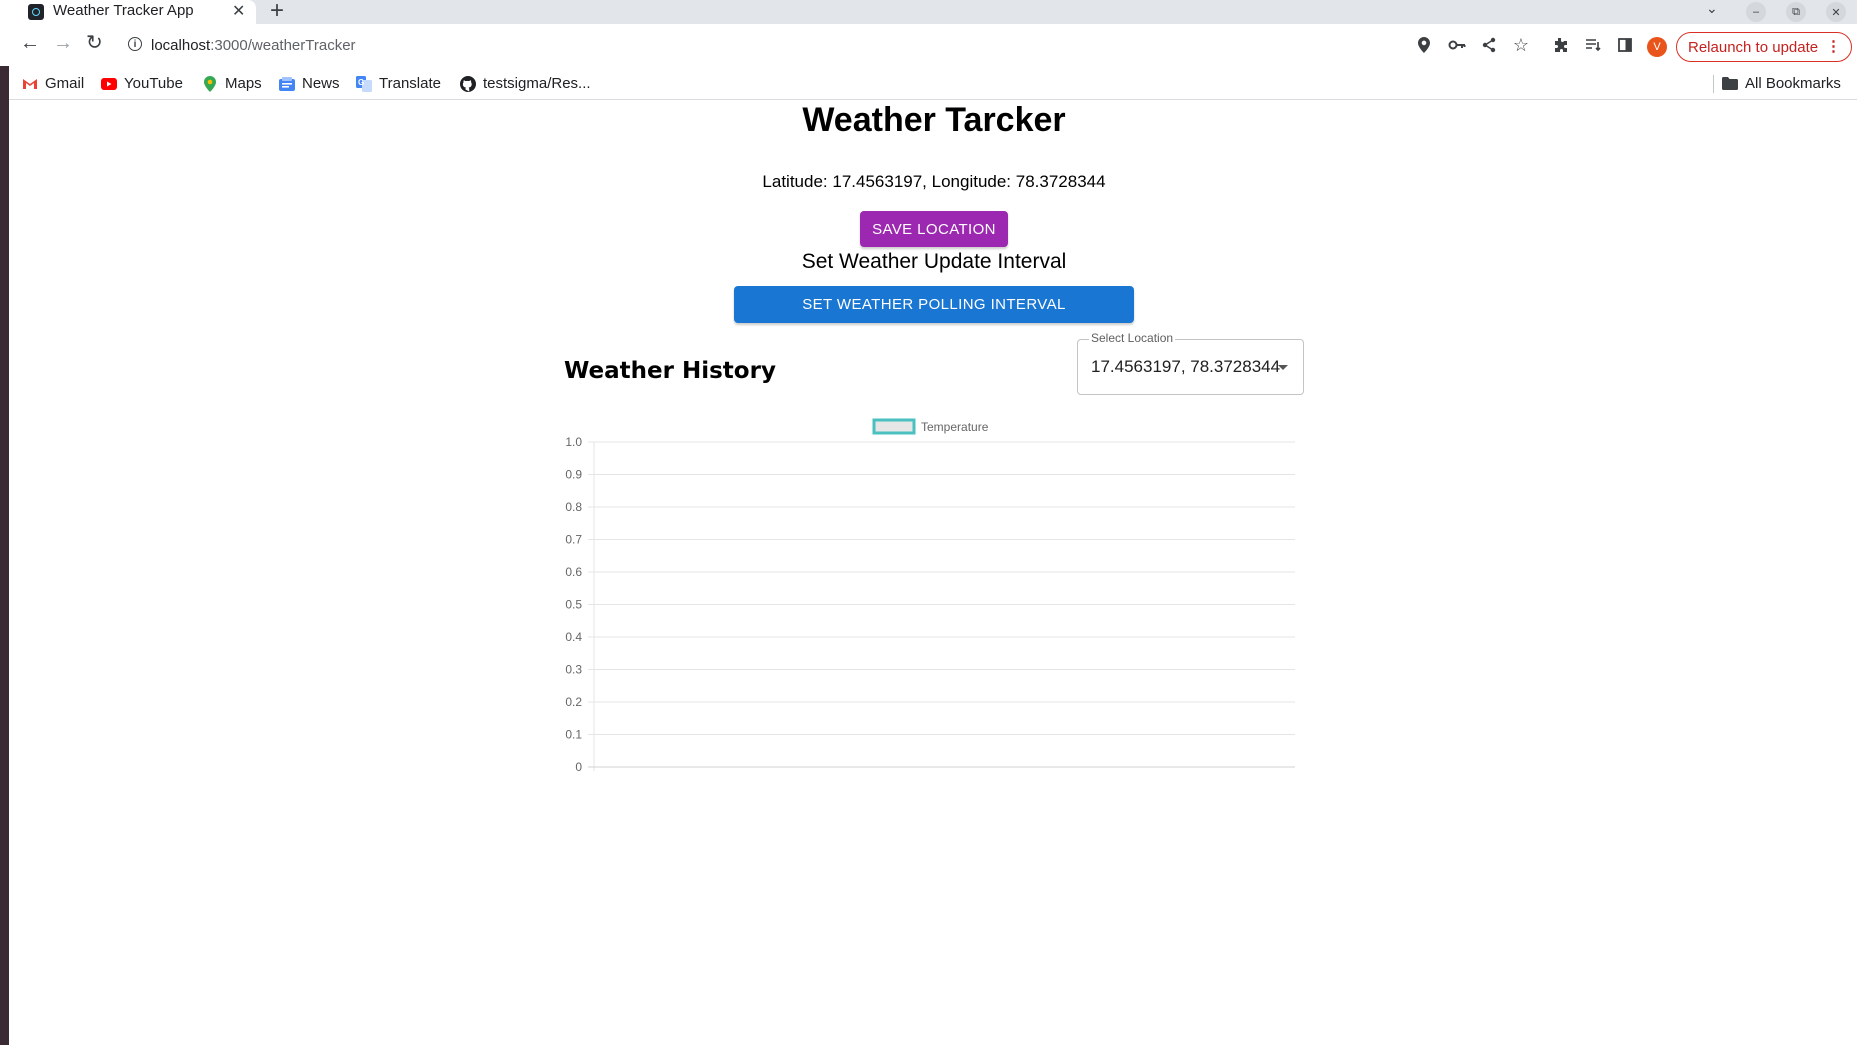  Describe the element at coordinates (30, 84) in the screenshot. I see `gmail-icon` at that location.